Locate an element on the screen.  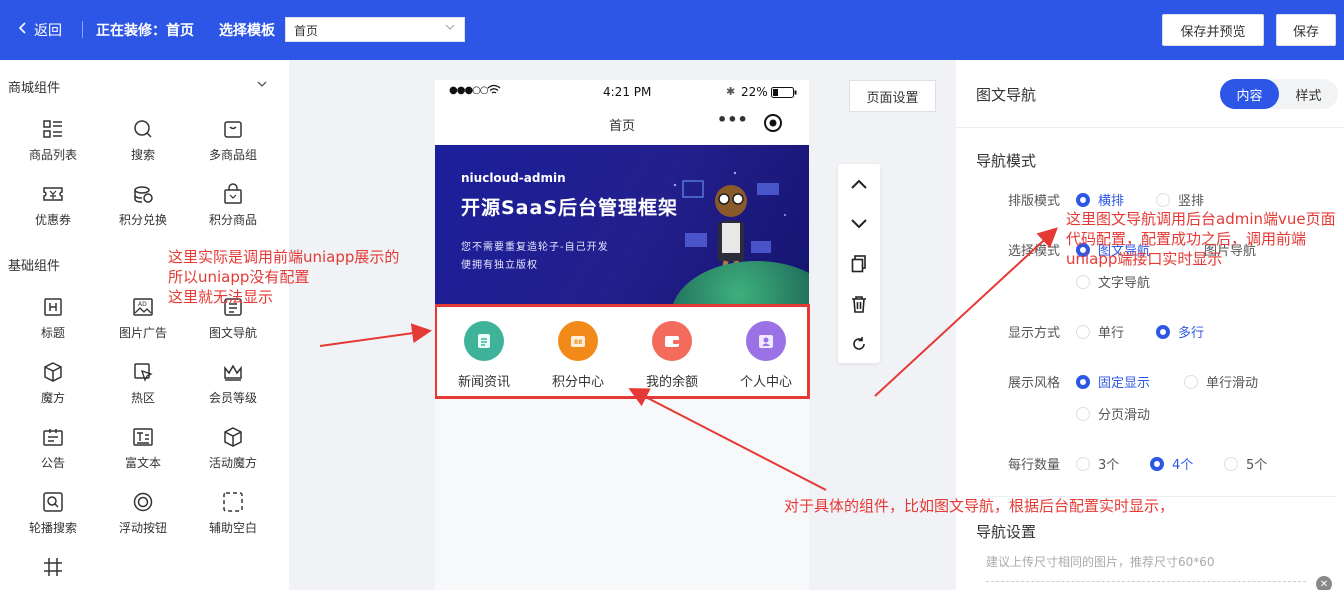
banner-headline: 开源SaaS后台管理框架 is located at coordinates (570, 208).